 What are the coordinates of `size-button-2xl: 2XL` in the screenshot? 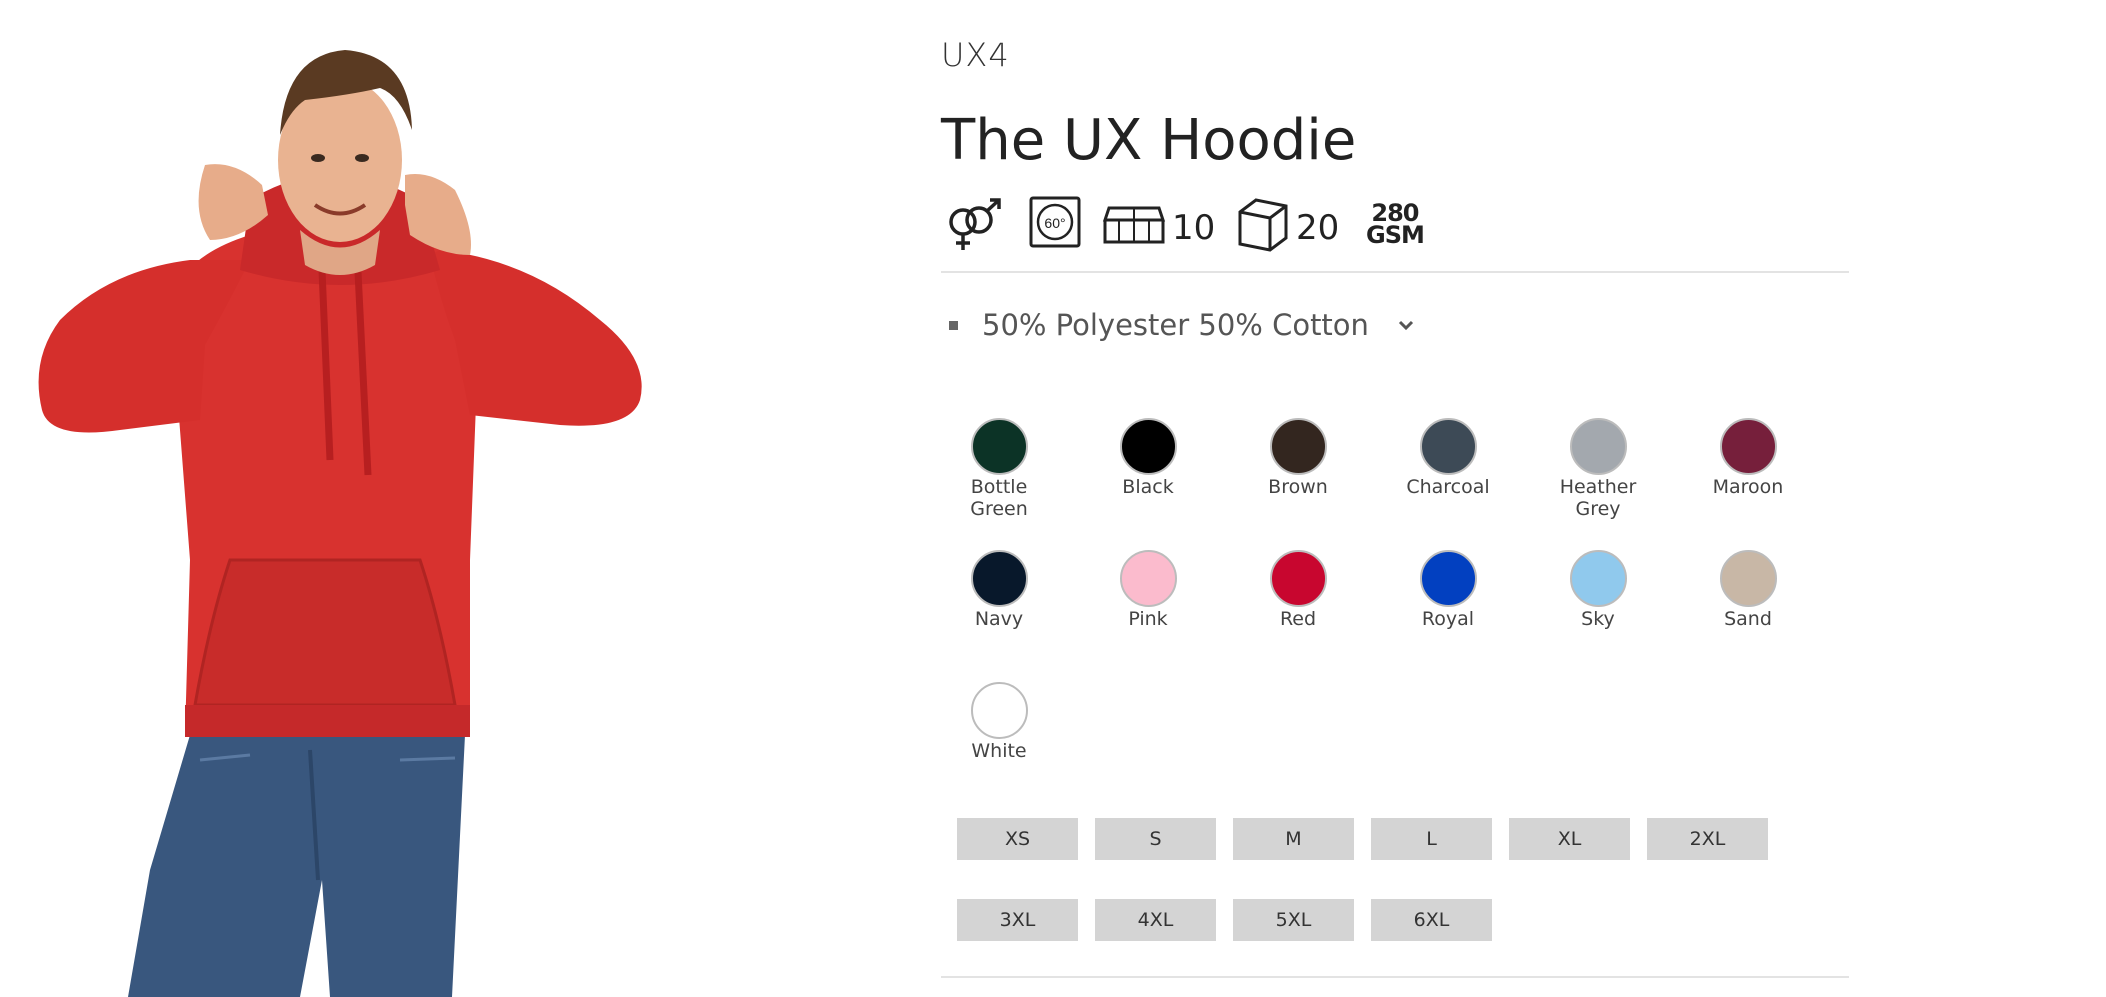 It's located at (1707, 839).